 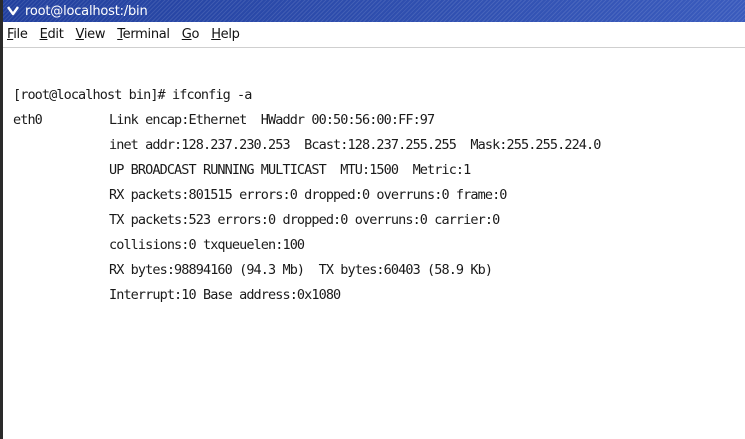 What do you see at coordinates (52, 34) in the screenshot?
I see `menu-edit: Edit` at bounding box center [52, 34].